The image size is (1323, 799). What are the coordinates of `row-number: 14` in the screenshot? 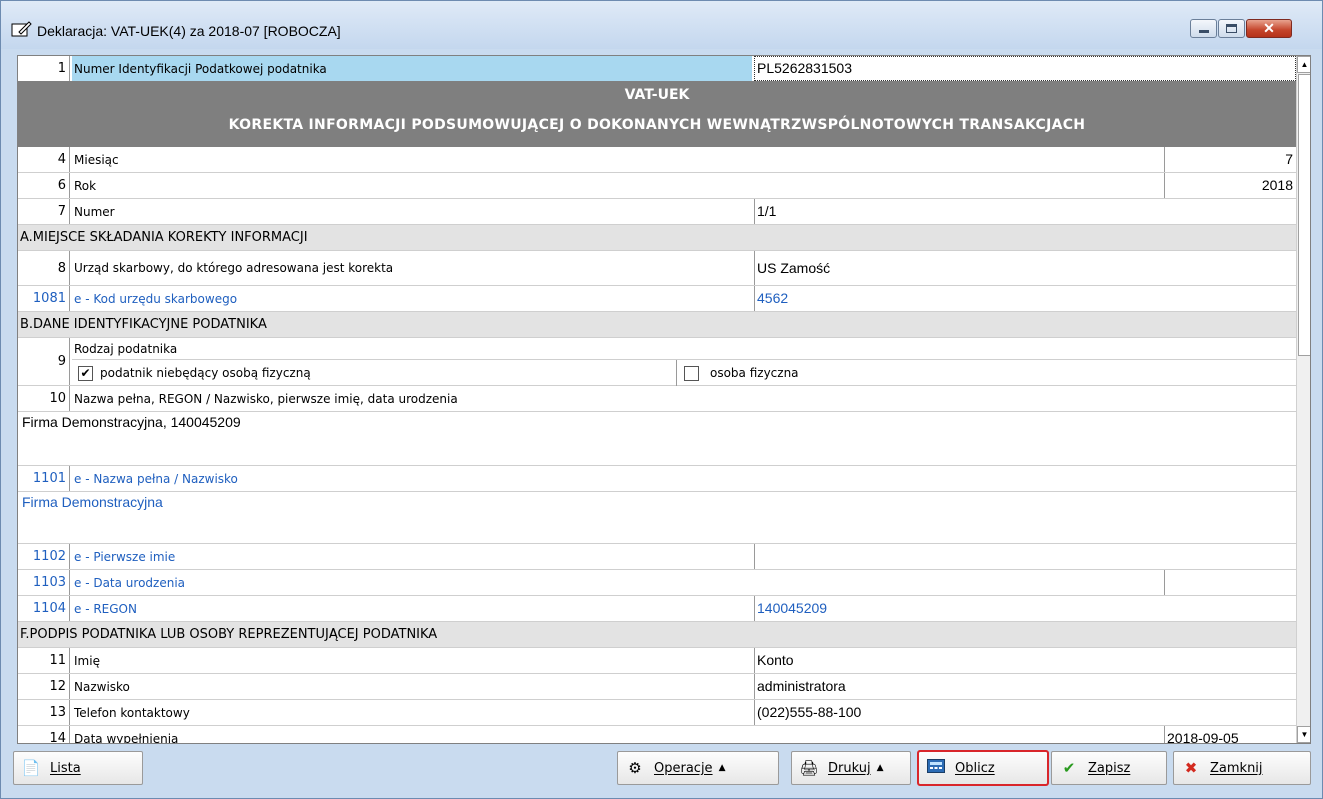 It's located at (44, 734).